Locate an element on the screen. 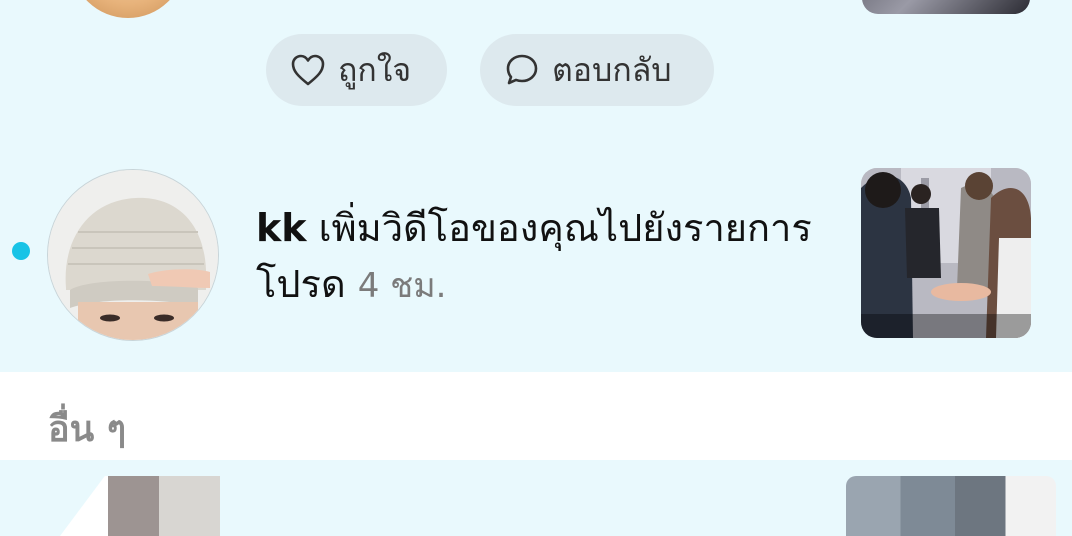  notification-message: เพิ่มวิดีโอของคุณไปยังรายการโปรด is located at coordinates (534, 256).